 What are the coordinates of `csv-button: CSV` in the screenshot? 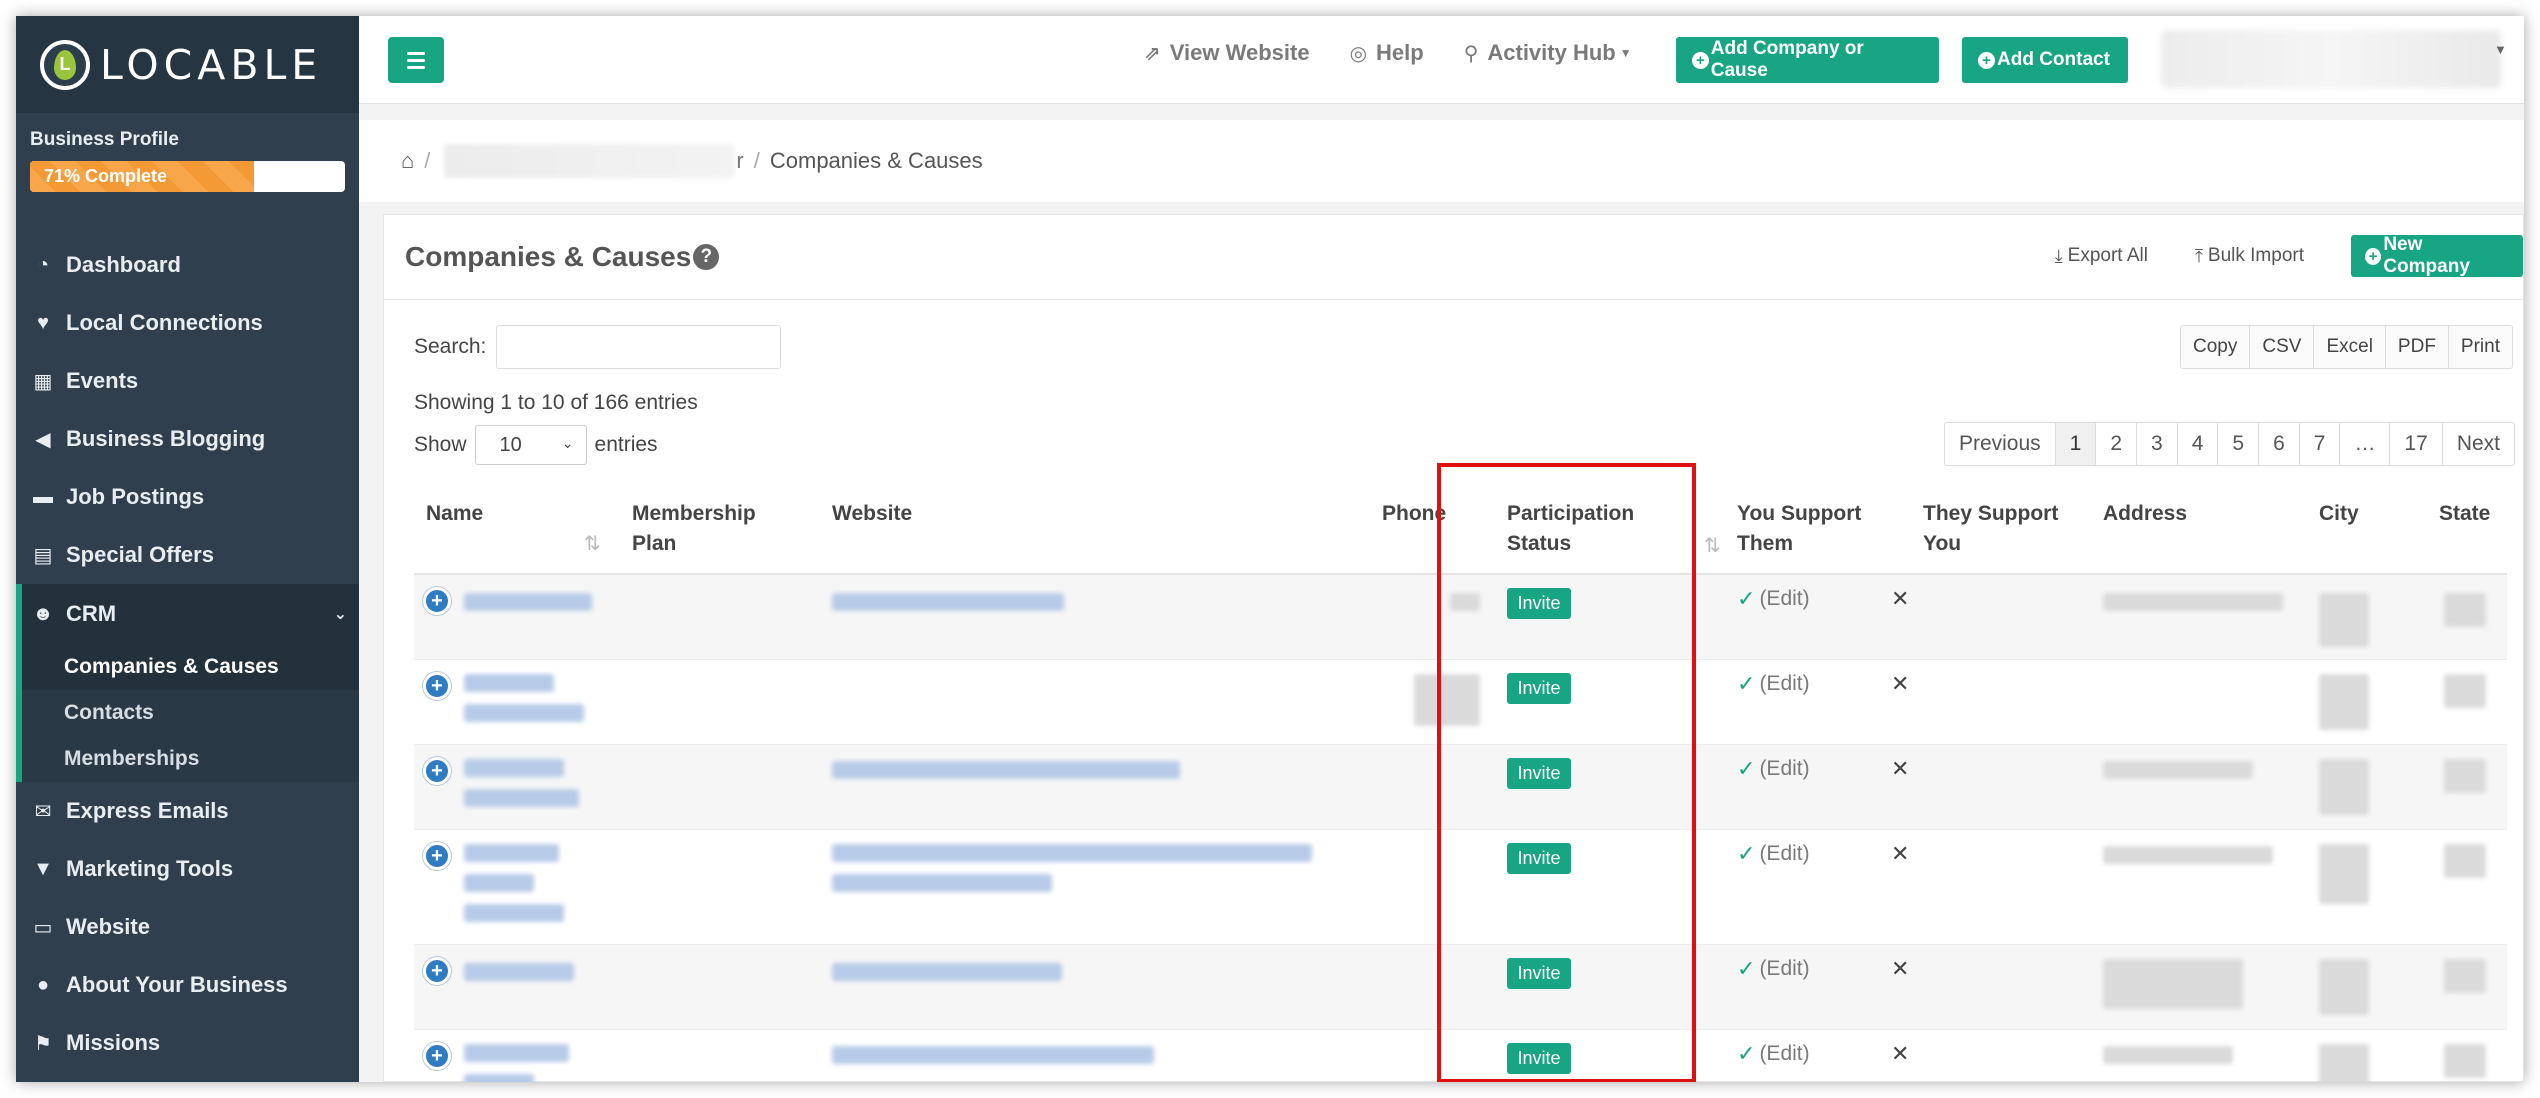 It's located at (2282, 347).